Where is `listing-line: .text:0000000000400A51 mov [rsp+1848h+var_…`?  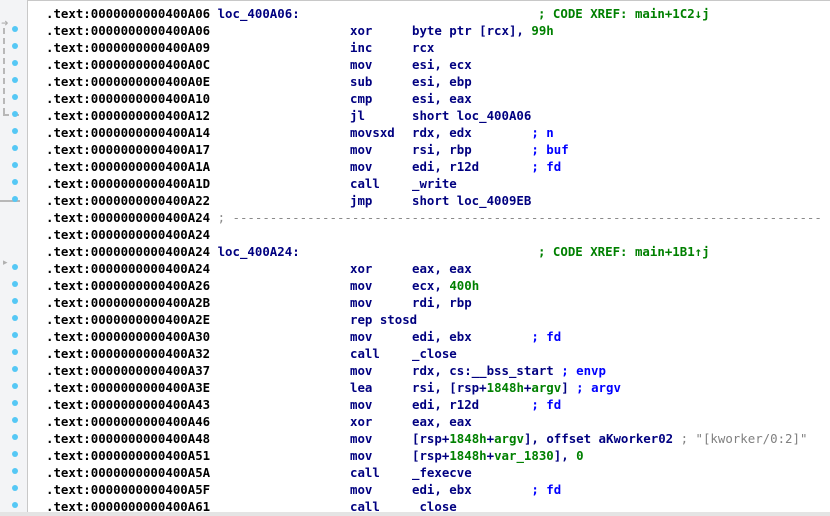 listing-line: .text:0000000000400A51 mov [rsp+1848h+var_… is located at coordinates (315, 455).